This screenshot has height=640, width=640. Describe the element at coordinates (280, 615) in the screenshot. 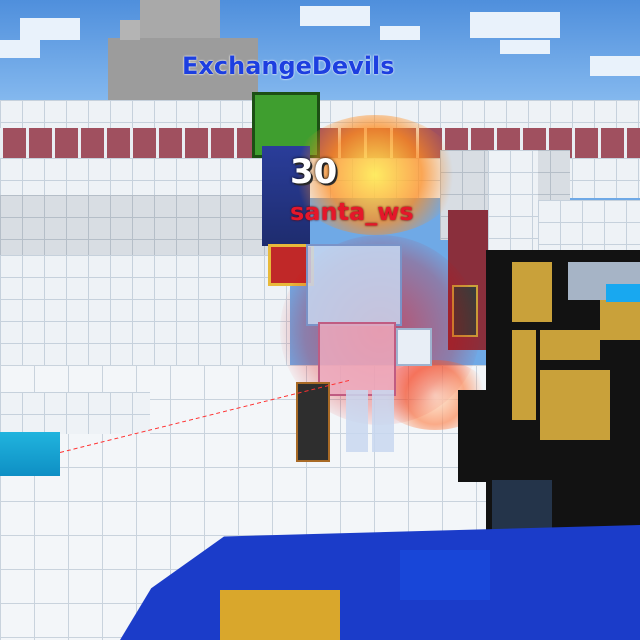

I see `secondary-weapon-stripe` at that location.